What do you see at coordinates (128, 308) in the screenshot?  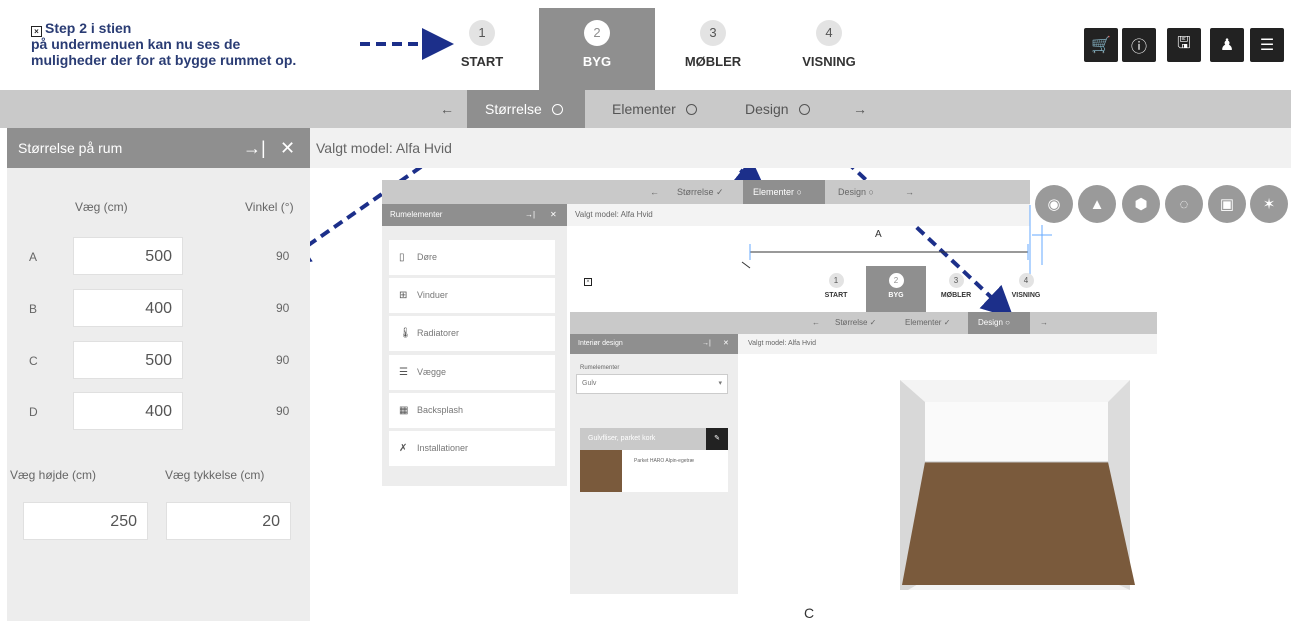 I see `wall-b-input: 400` at bounding box center [128, 308].